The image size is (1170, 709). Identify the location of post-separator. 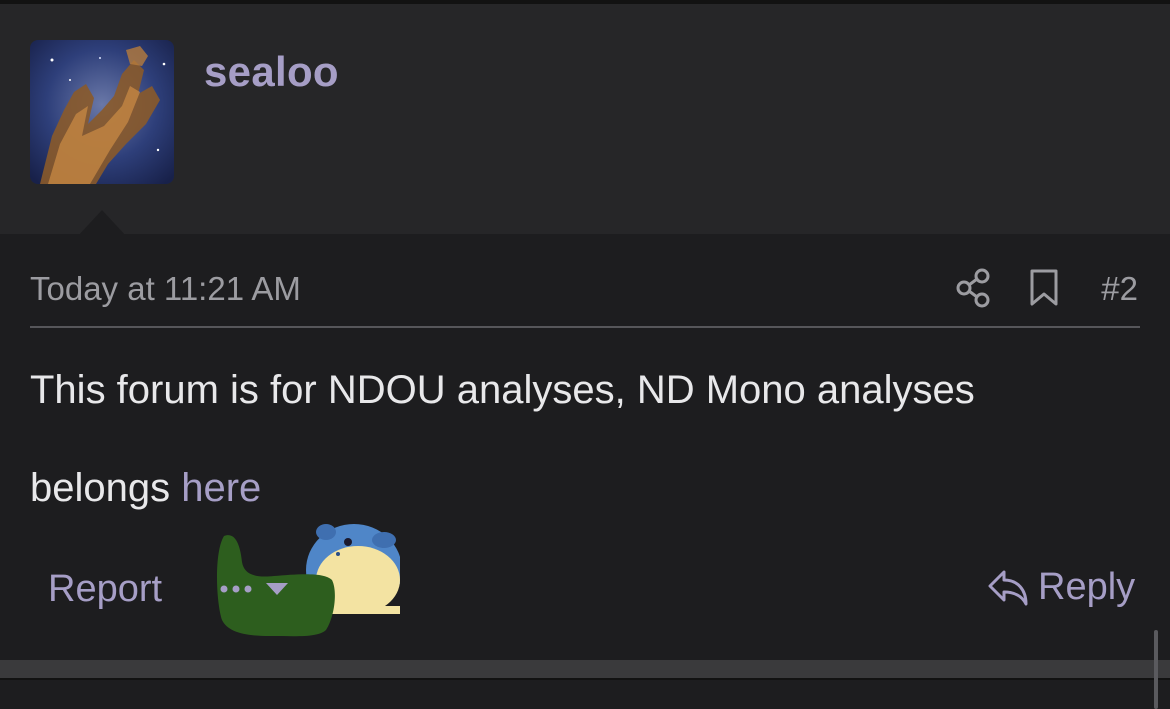
(585, 669).